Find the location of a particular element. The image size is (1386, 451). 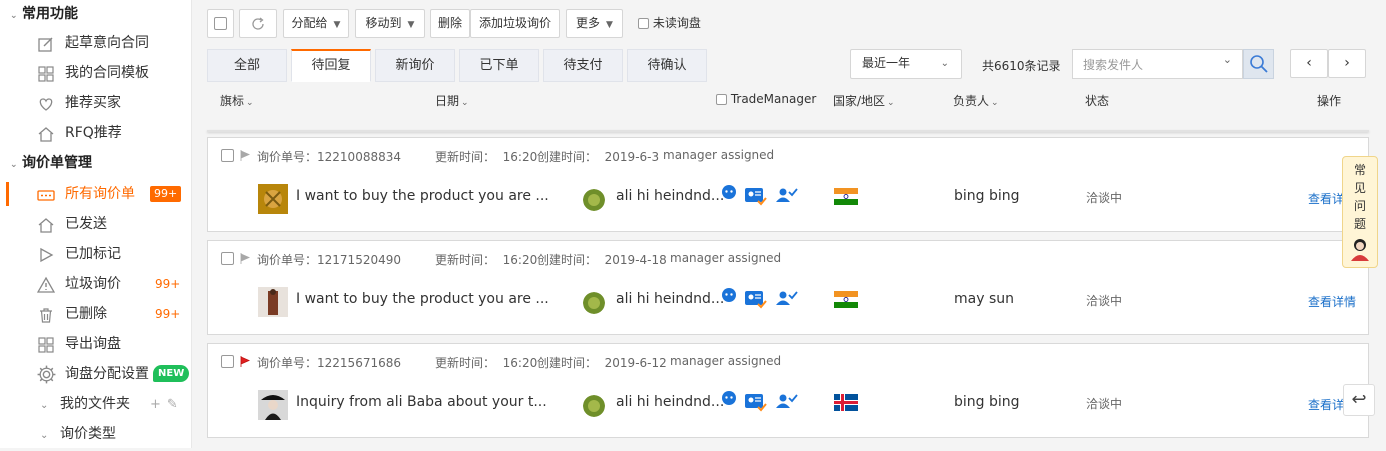

col-action: 操作 is located at coordinates (1329, 101).